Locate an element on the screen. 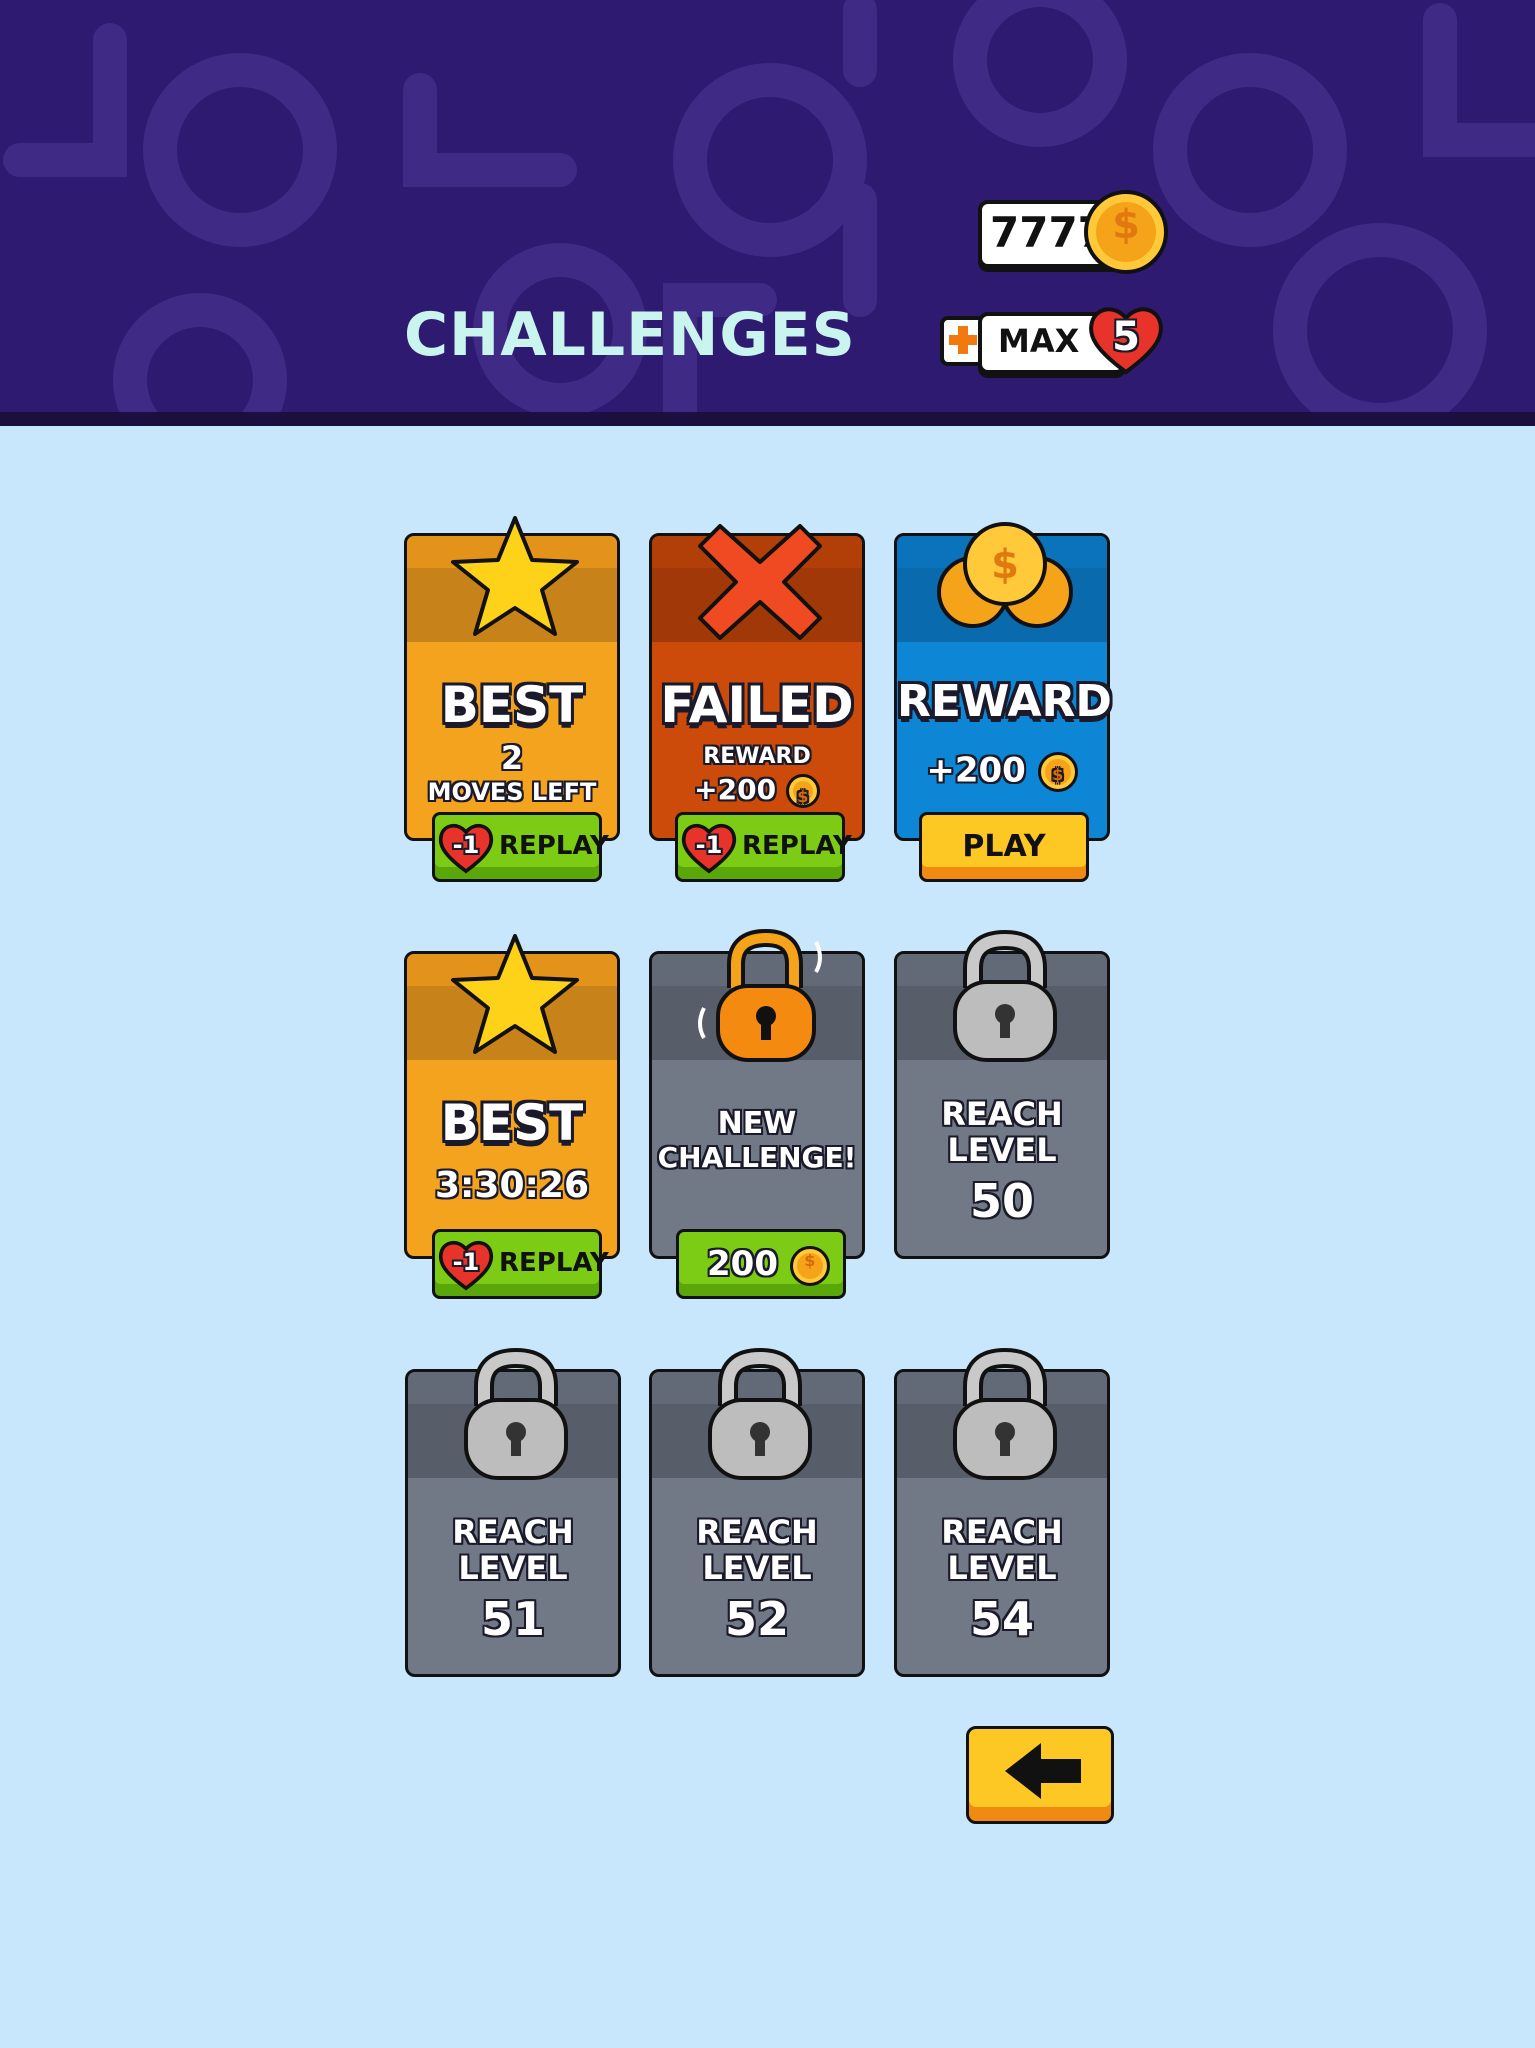 This screenshot has height=2048, width=1535. best-time: 3:30:26 is located at coordinates (512, 1185).